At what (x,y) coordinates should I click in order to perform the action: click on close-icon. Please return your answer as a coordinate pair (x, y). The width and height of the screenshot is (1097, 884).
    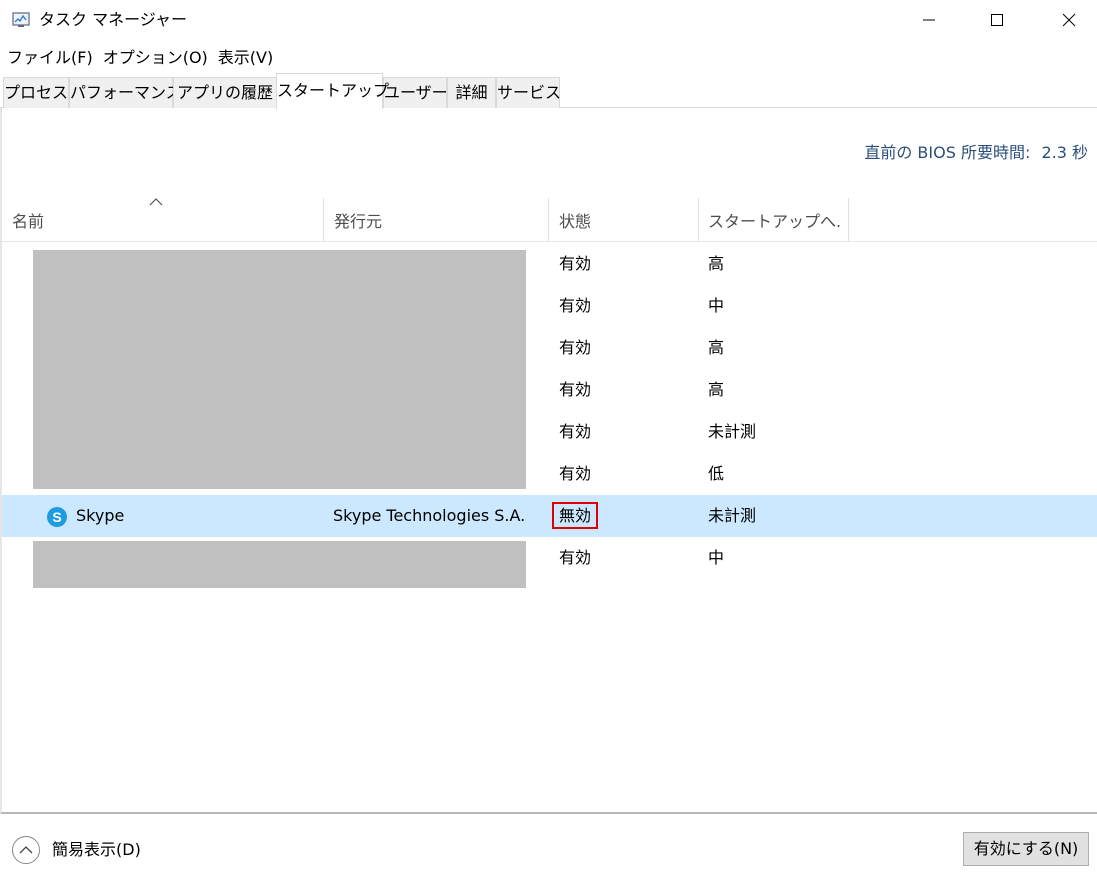
    Looking at the image, I should click on (1069, 20).